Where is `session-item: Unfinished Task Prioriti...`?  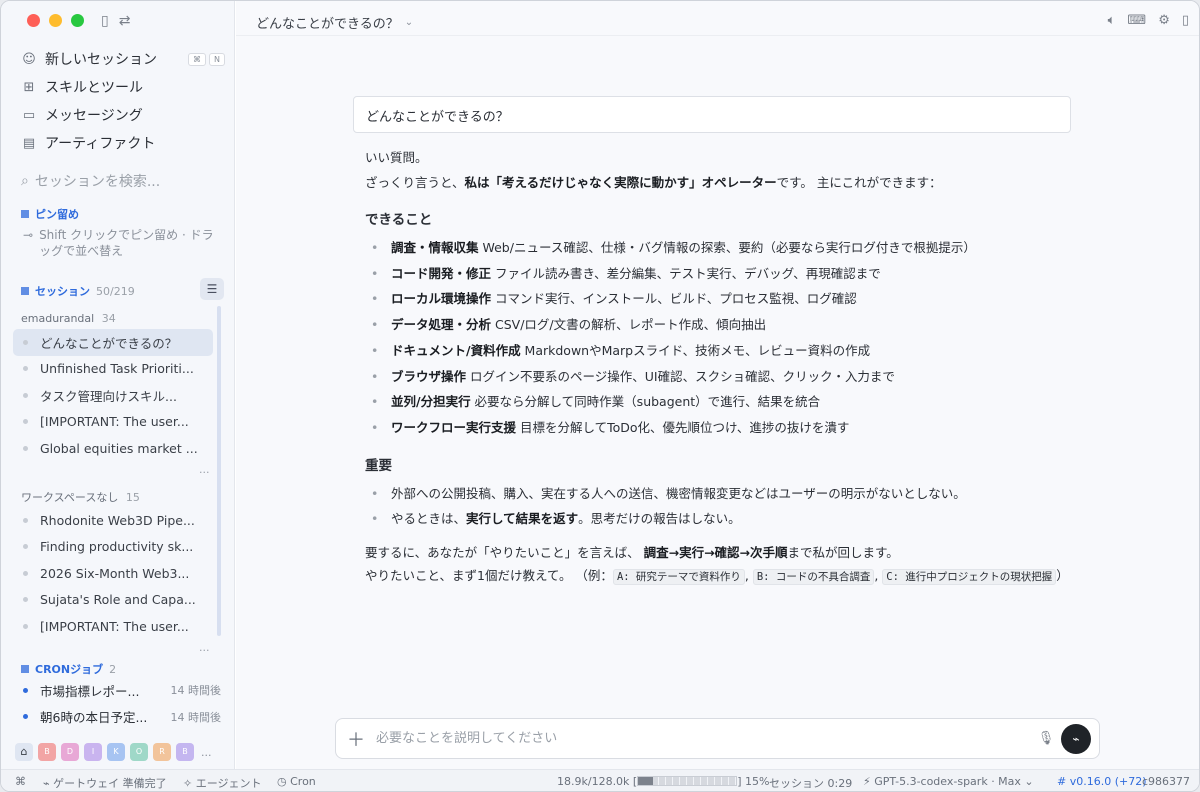 session-item: Unfinished Task Prioriti... is located at coordinates (113, 369).